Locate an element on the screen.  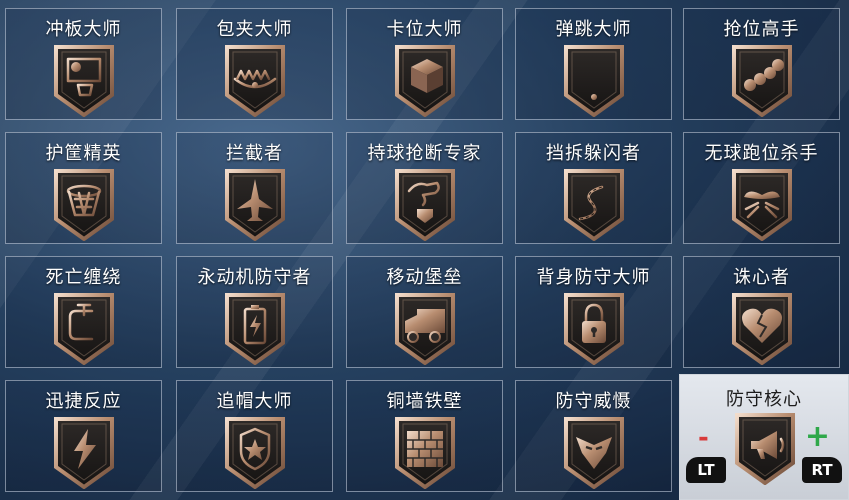
selected-badge-card: 防守核心 - + LT RT is located at coordinates (764, 437).